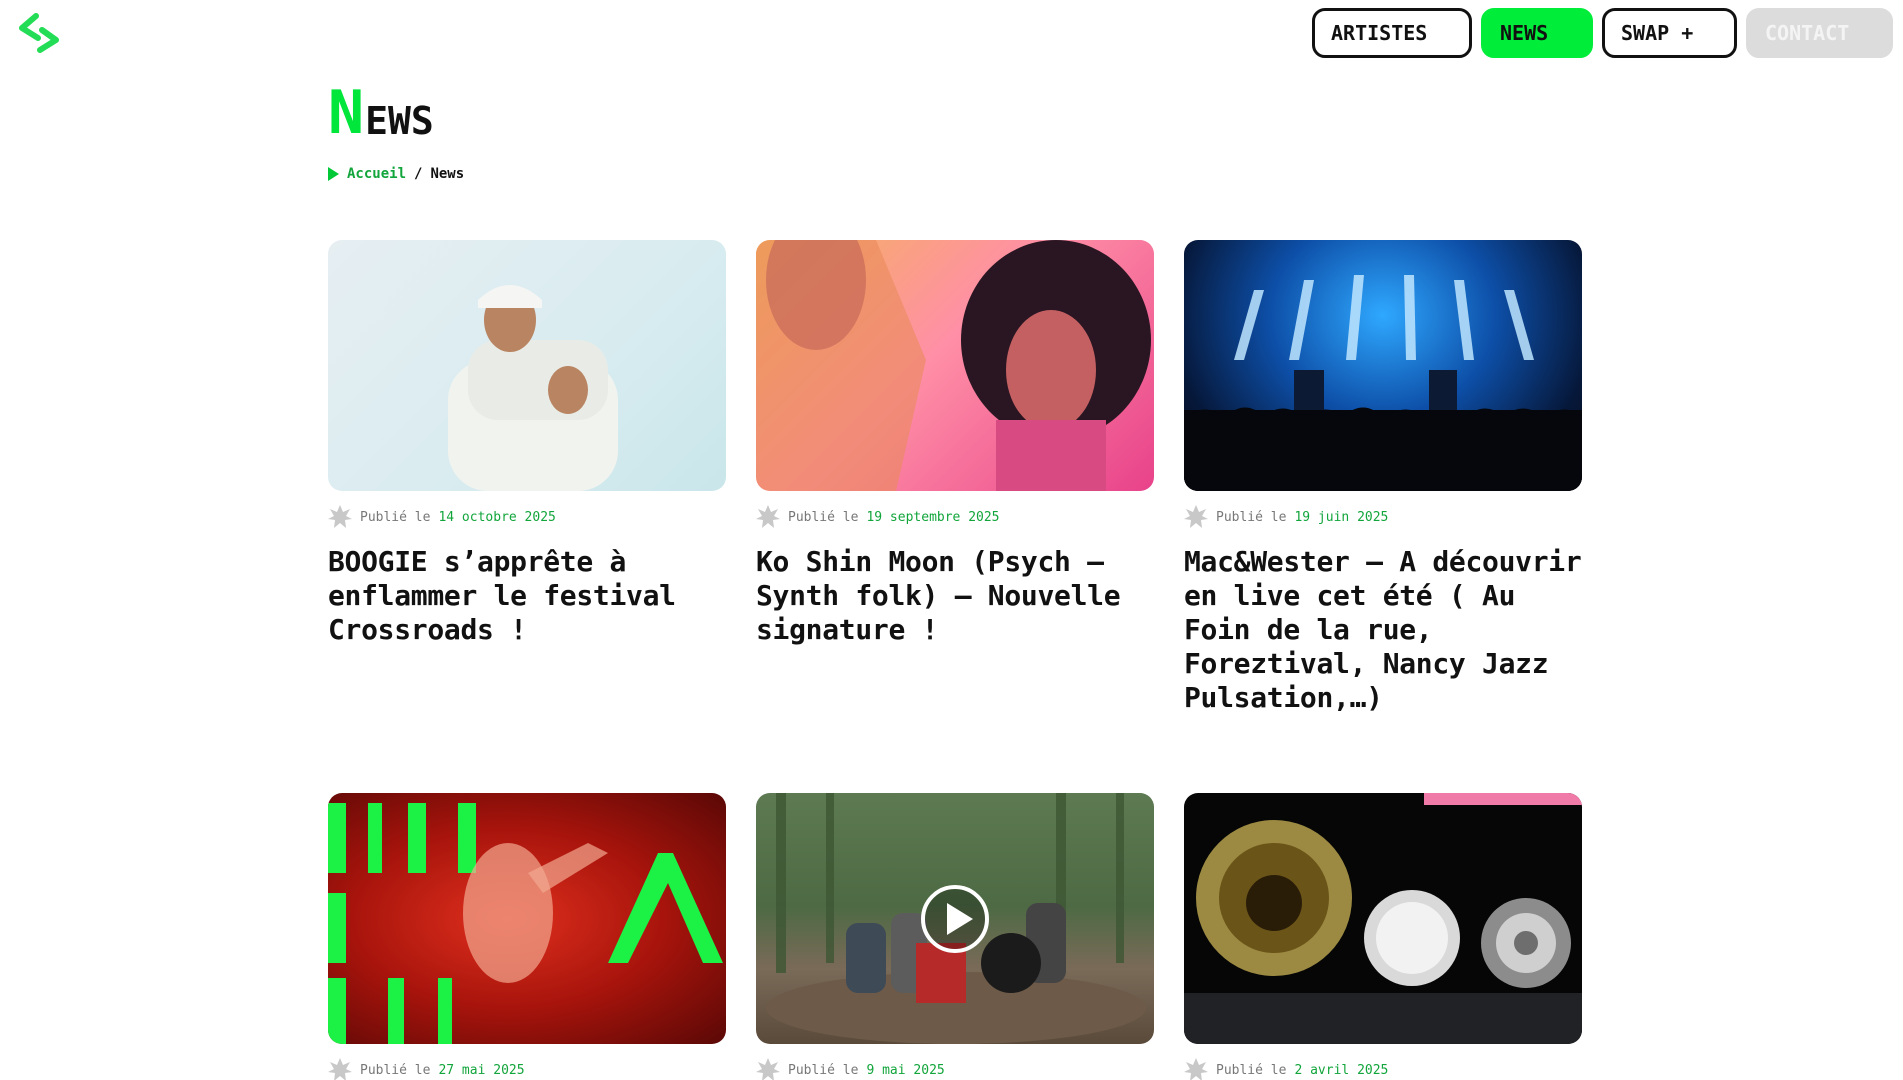  What do you see at coordinates (1669, 33) in the screenshot?
I see `nav-swap-button: SWAP +` at bounding box center [1669, 33].